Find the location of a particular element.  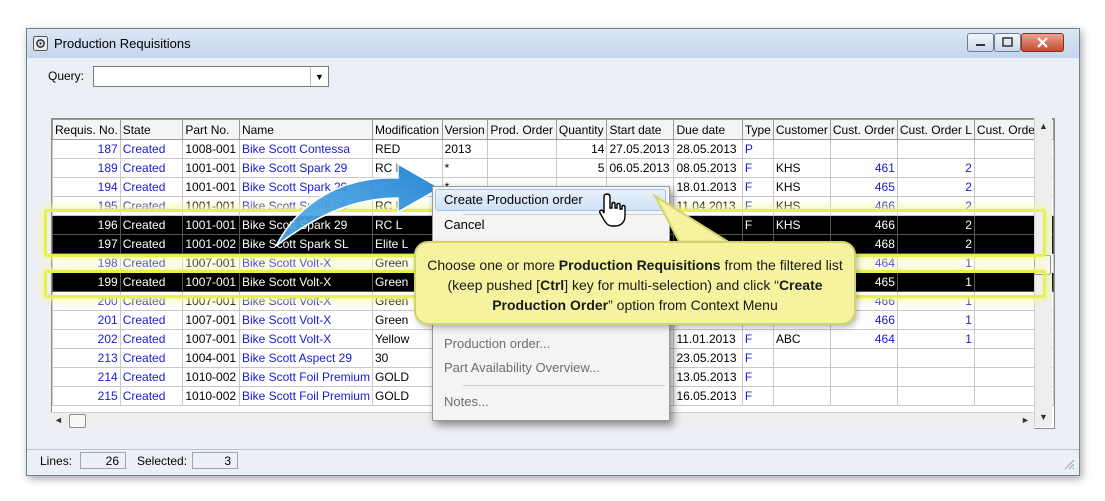

hand-cursor-icon is located at coordinates (612, 210).